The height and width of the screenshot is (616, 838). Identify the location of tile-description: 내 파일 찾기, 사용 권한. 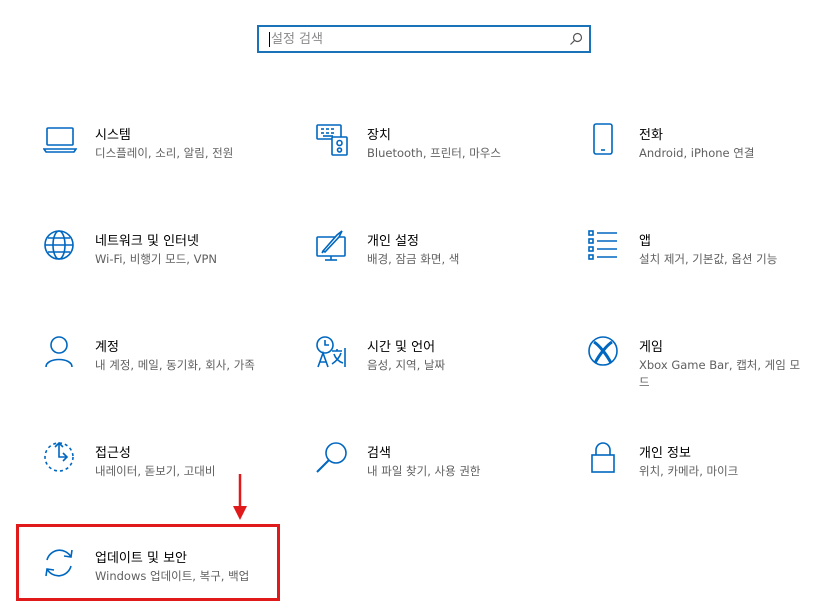
(424, 471).